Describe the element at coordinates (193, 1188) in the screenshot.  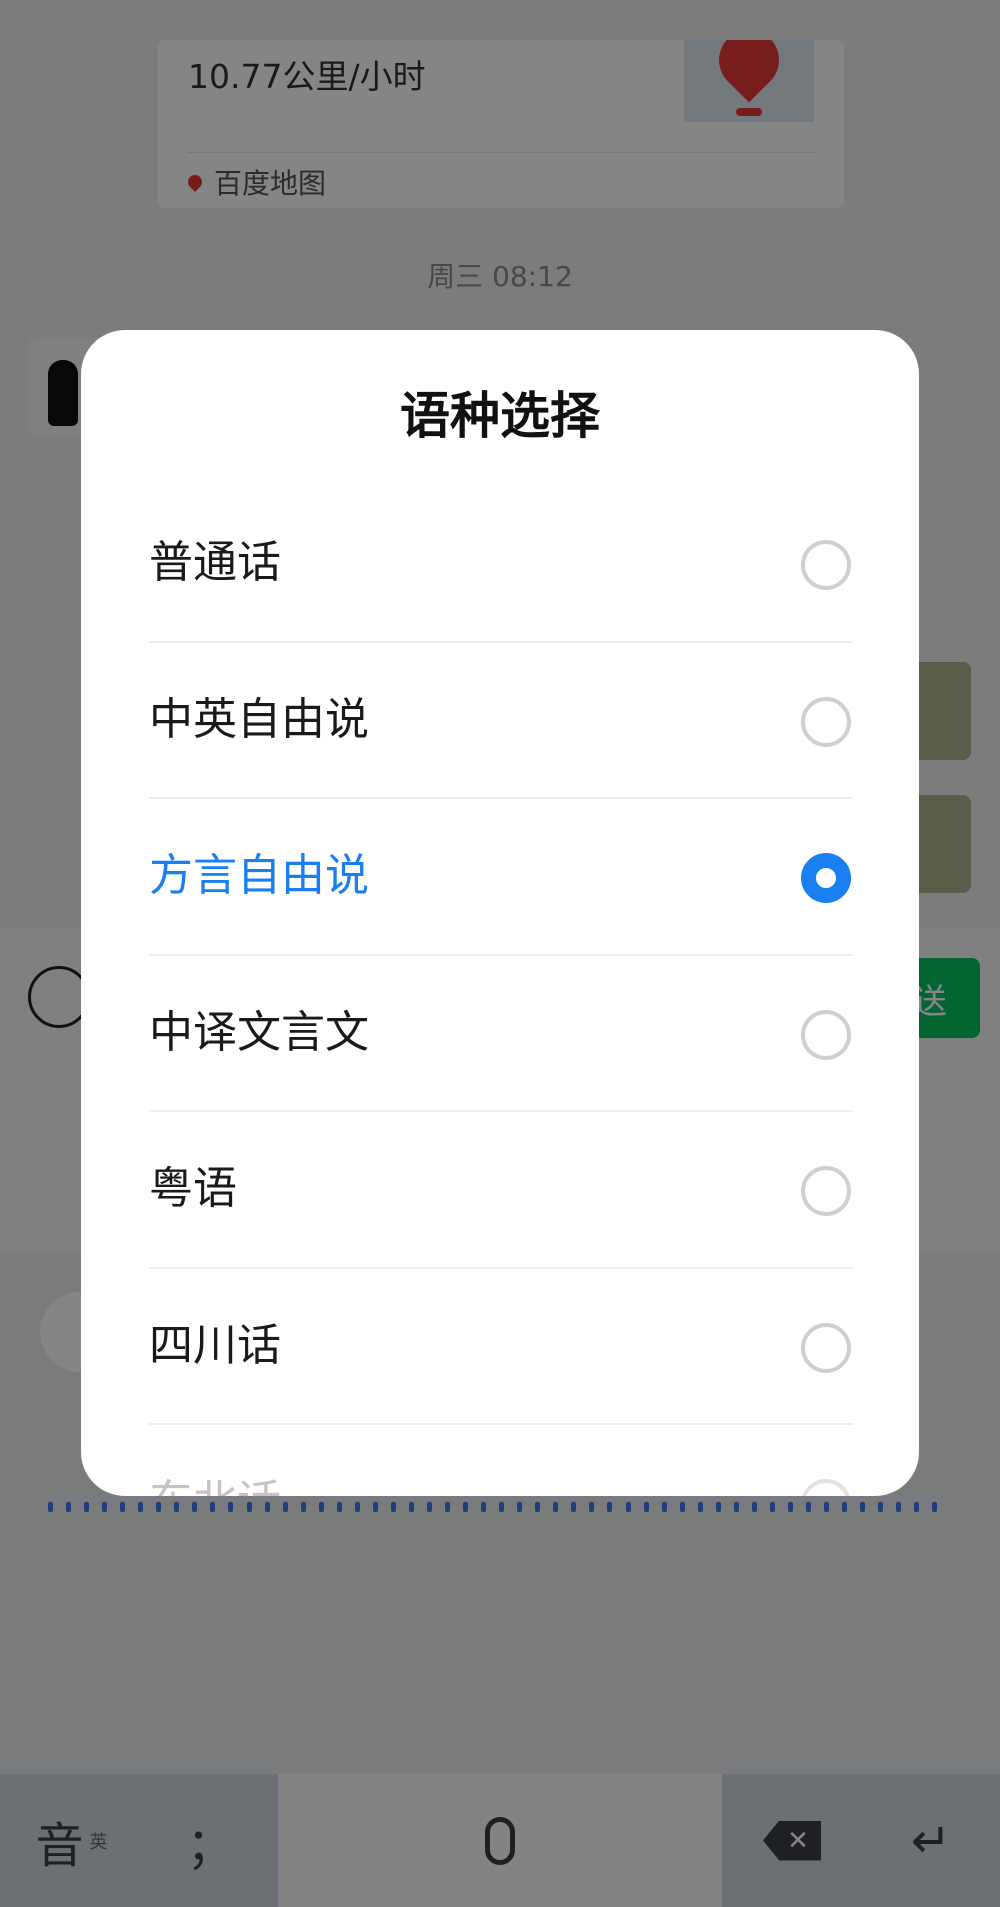
I see `language-option-label: 粤语` at that location.